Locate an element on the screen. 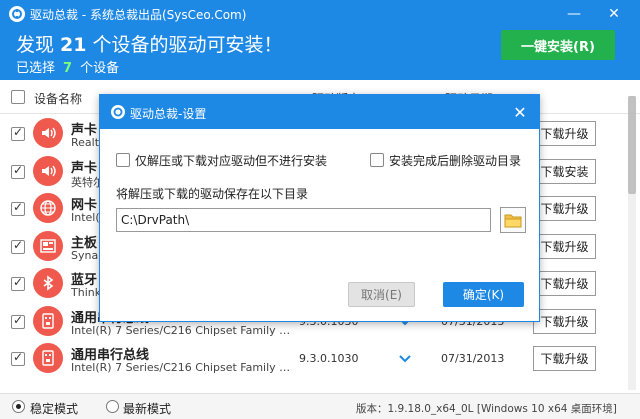 This screenshot has height=419, width=640. mode-stable-radio is located at coordinates (18, 406).